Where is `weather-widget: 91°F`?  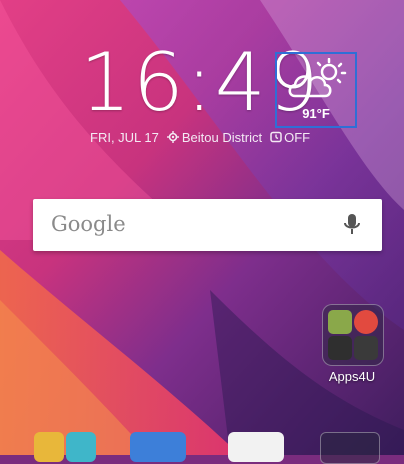
weather-widget: 91°F is located at coordinates (316, 90).